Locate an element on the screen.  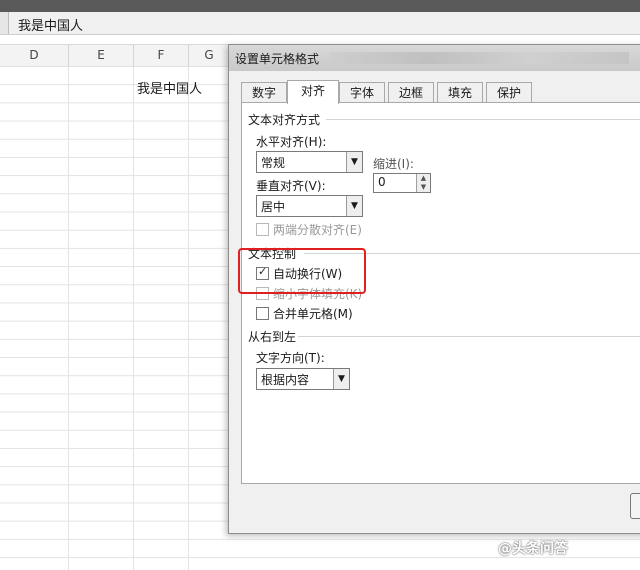
column-header-g: G is located at coordinates (209, 55).